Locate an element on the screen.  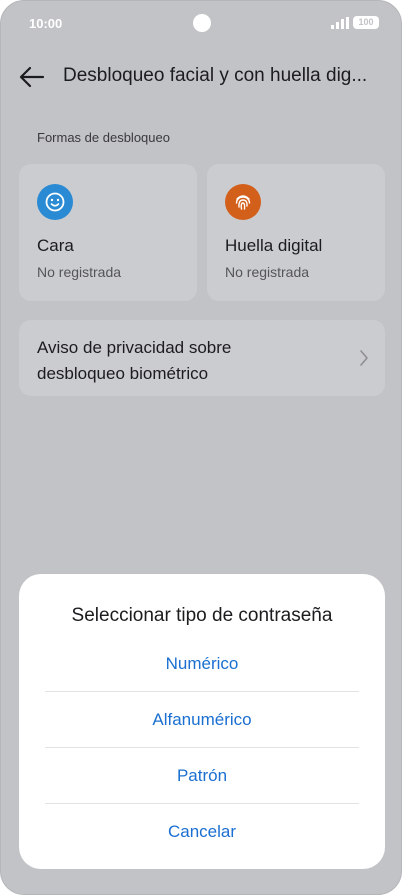
face-card-title: Cara is located at coordinates (55, 245).